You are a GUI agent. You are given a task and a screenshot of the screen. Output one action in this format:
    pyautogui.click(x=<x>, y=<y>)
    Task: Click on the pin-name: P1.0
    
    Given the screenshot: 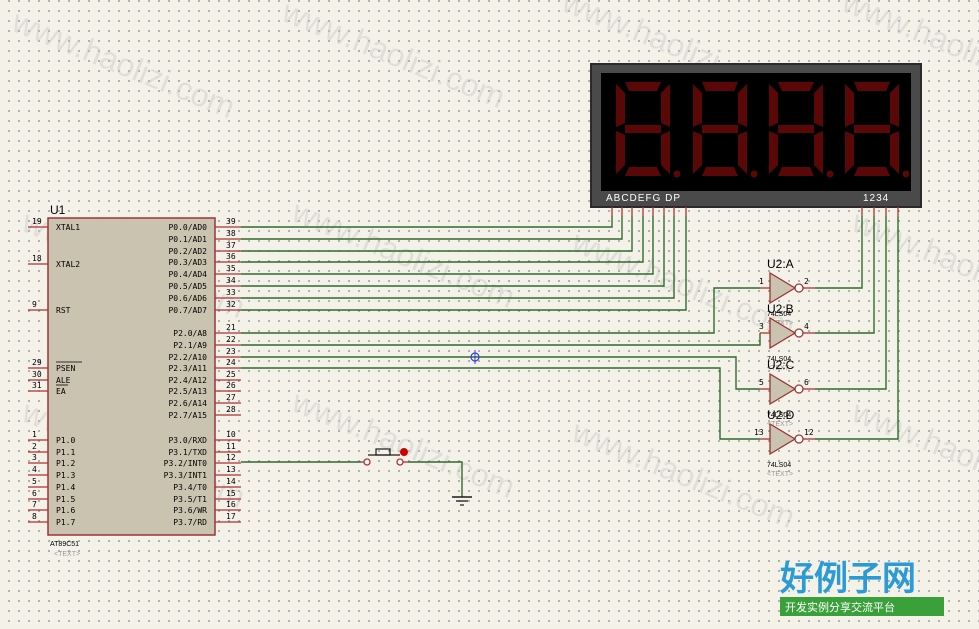 What is the action you would take?
    pyautogui.click(x=65, y=440)
    